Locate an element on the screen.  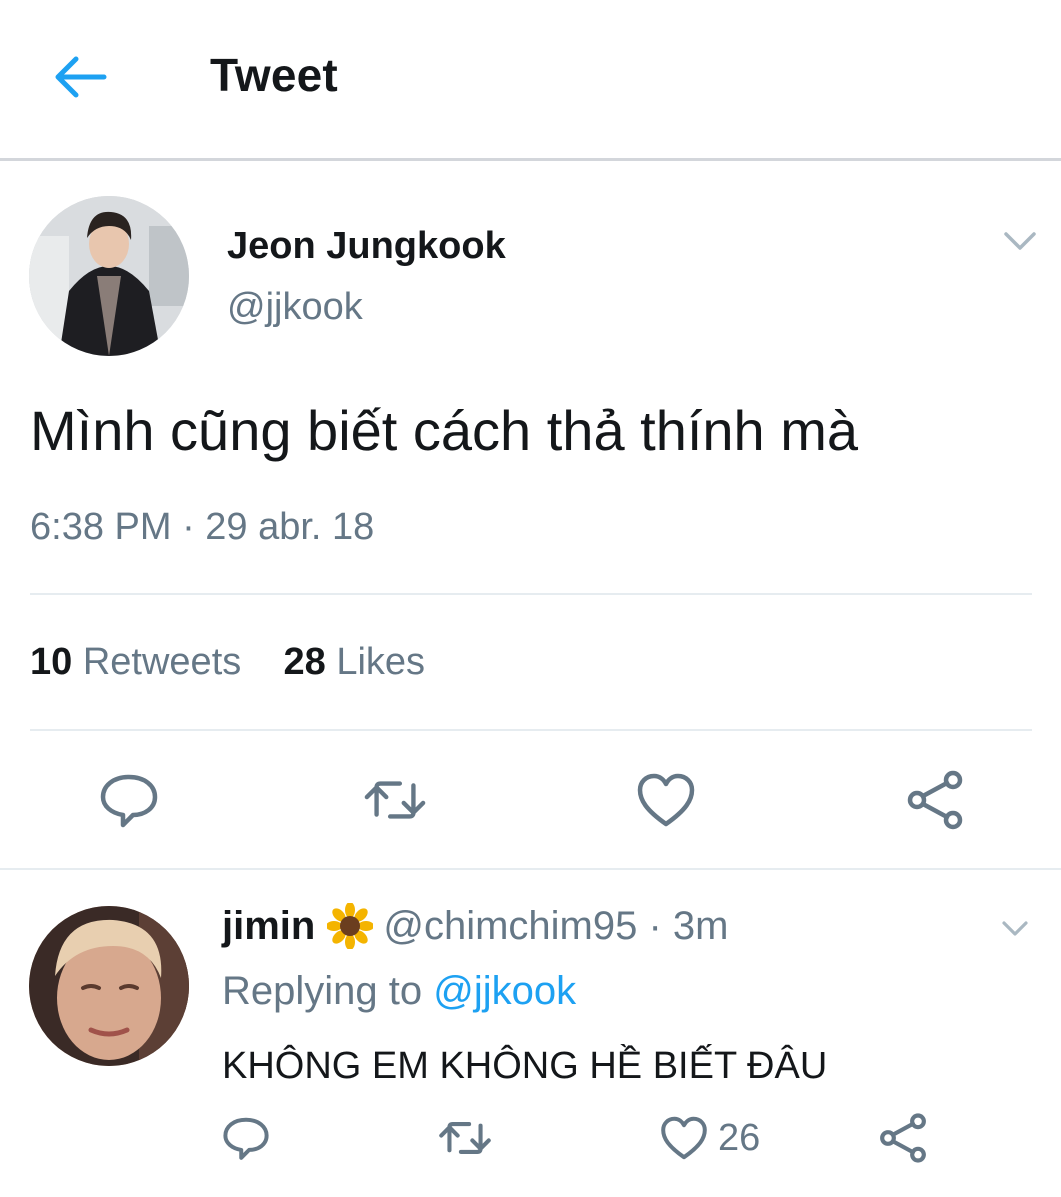
reply-menu-button is located at coordinates (1015, 929).